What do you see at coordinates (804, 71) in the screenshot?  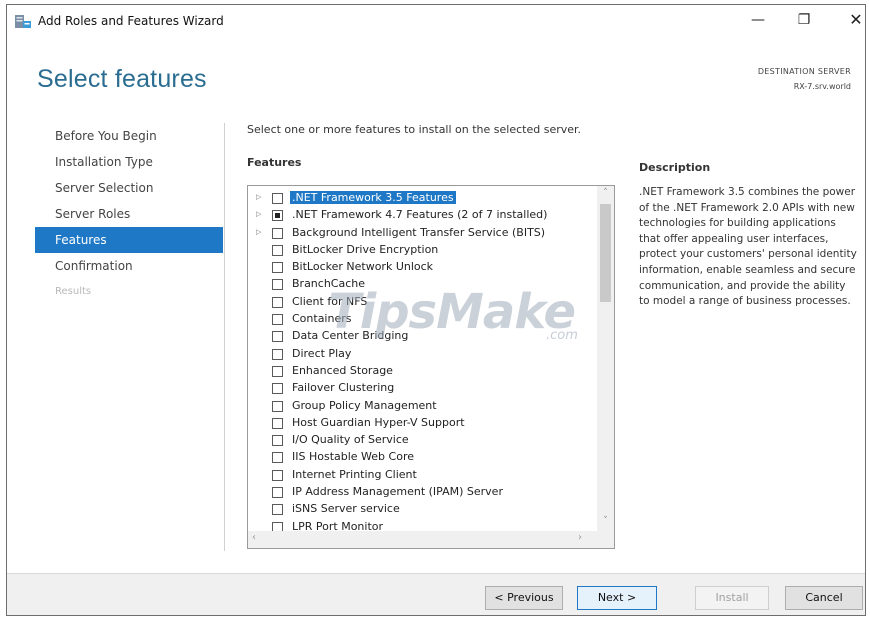 I see `destination-server-label: DESTINATION SERVER` at bounding box center [804, 71].